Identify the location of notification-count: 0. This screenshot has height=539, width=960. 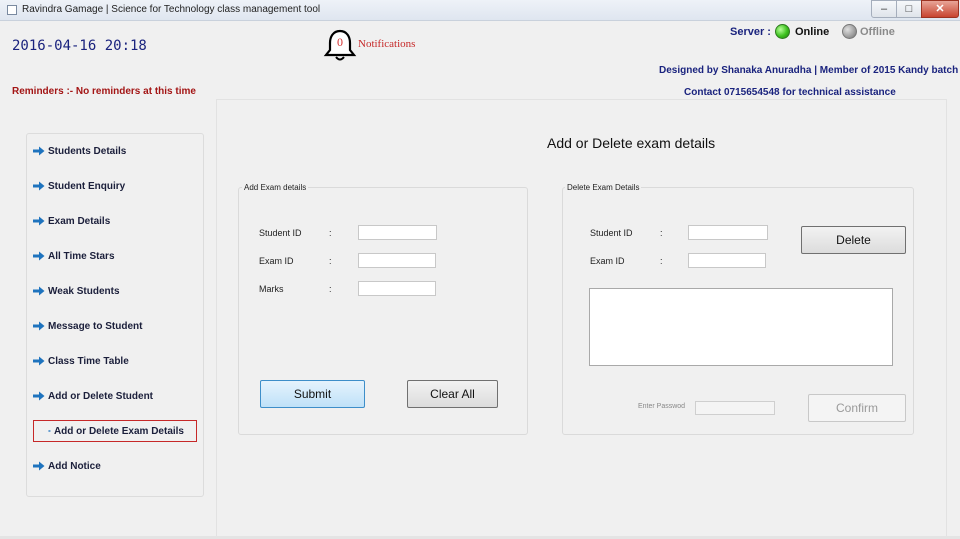
(340, 42).